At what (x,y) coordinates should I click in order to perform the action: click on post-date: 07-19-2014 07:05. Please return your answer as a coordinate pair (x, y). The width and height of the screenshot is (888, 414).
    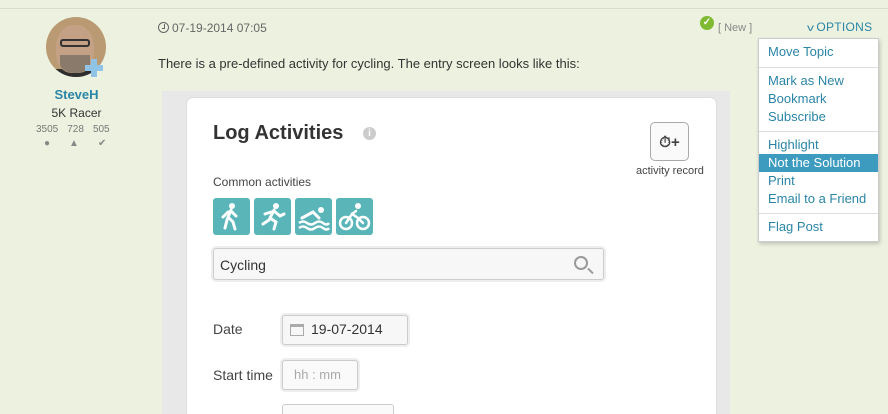
    Looking at the image, I should click on (212, 28).